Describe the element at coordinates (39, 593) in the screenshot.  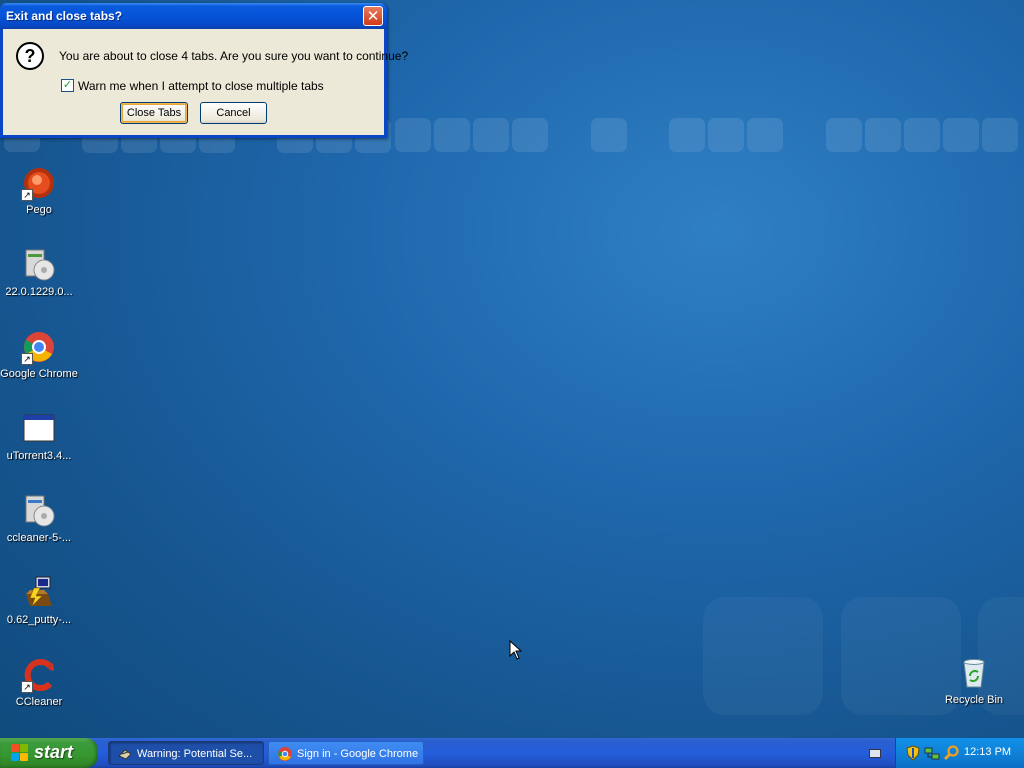
I see `putty-icon` at that location.